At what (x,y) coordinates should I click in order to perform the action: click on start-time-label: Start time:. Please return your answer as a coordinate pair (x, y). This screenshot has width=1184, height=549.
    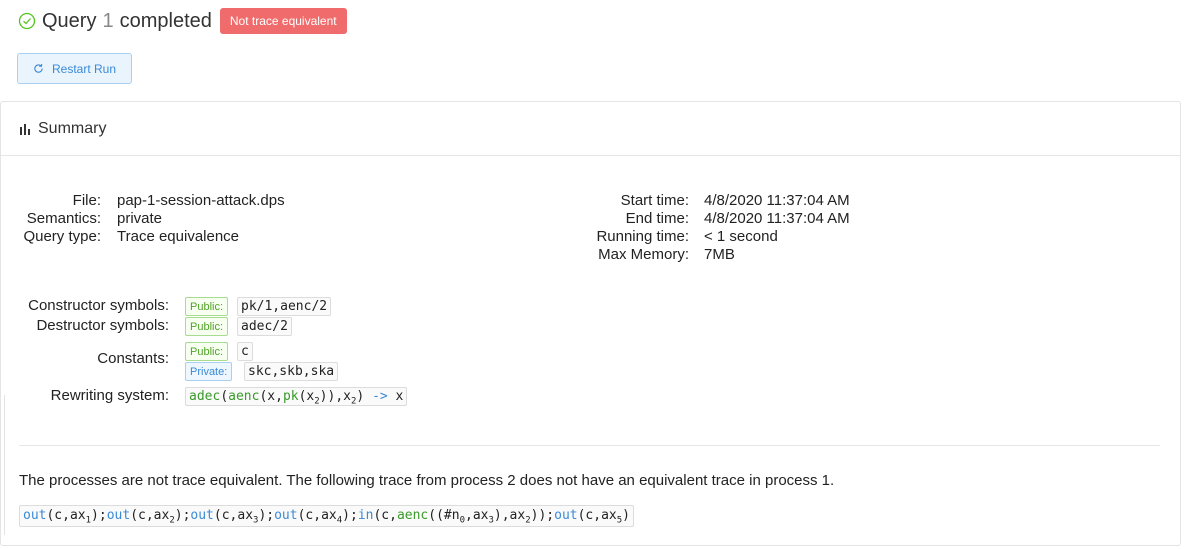
    Looking at the image, I should click on (654, 200).